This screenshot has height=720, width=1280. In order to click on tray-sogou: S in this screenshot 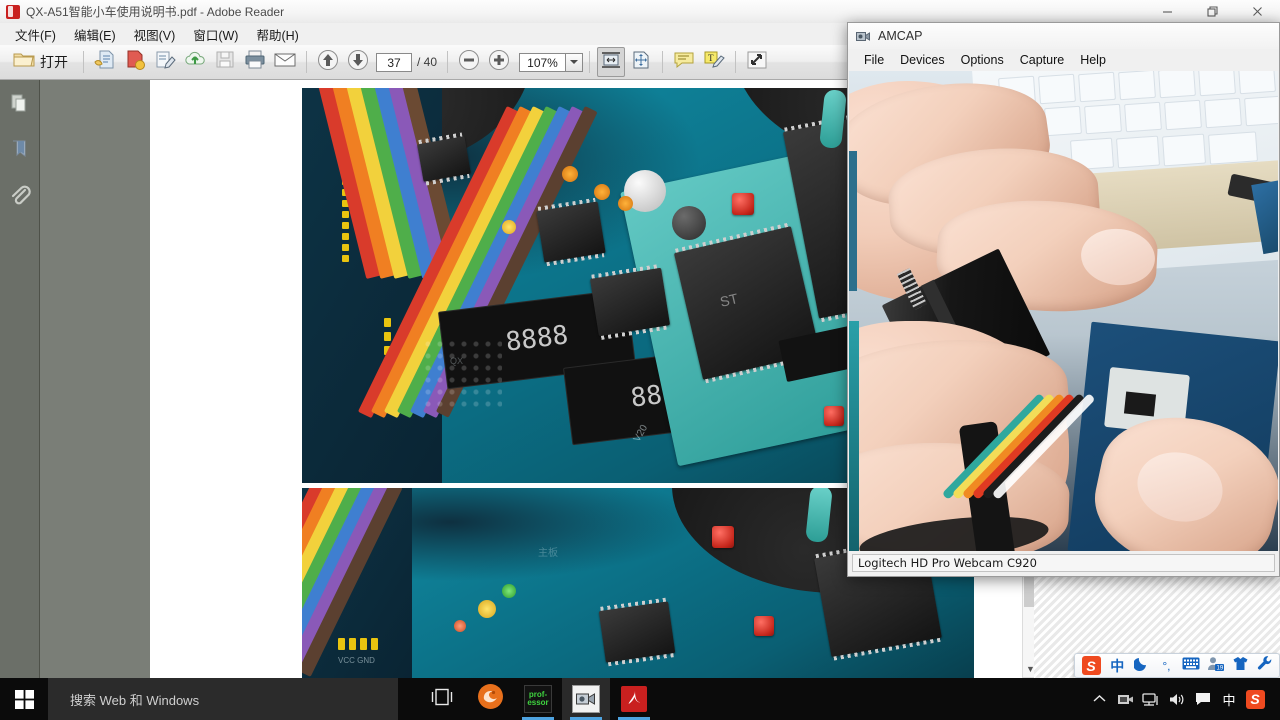, I will do `click(1255, 699)`.